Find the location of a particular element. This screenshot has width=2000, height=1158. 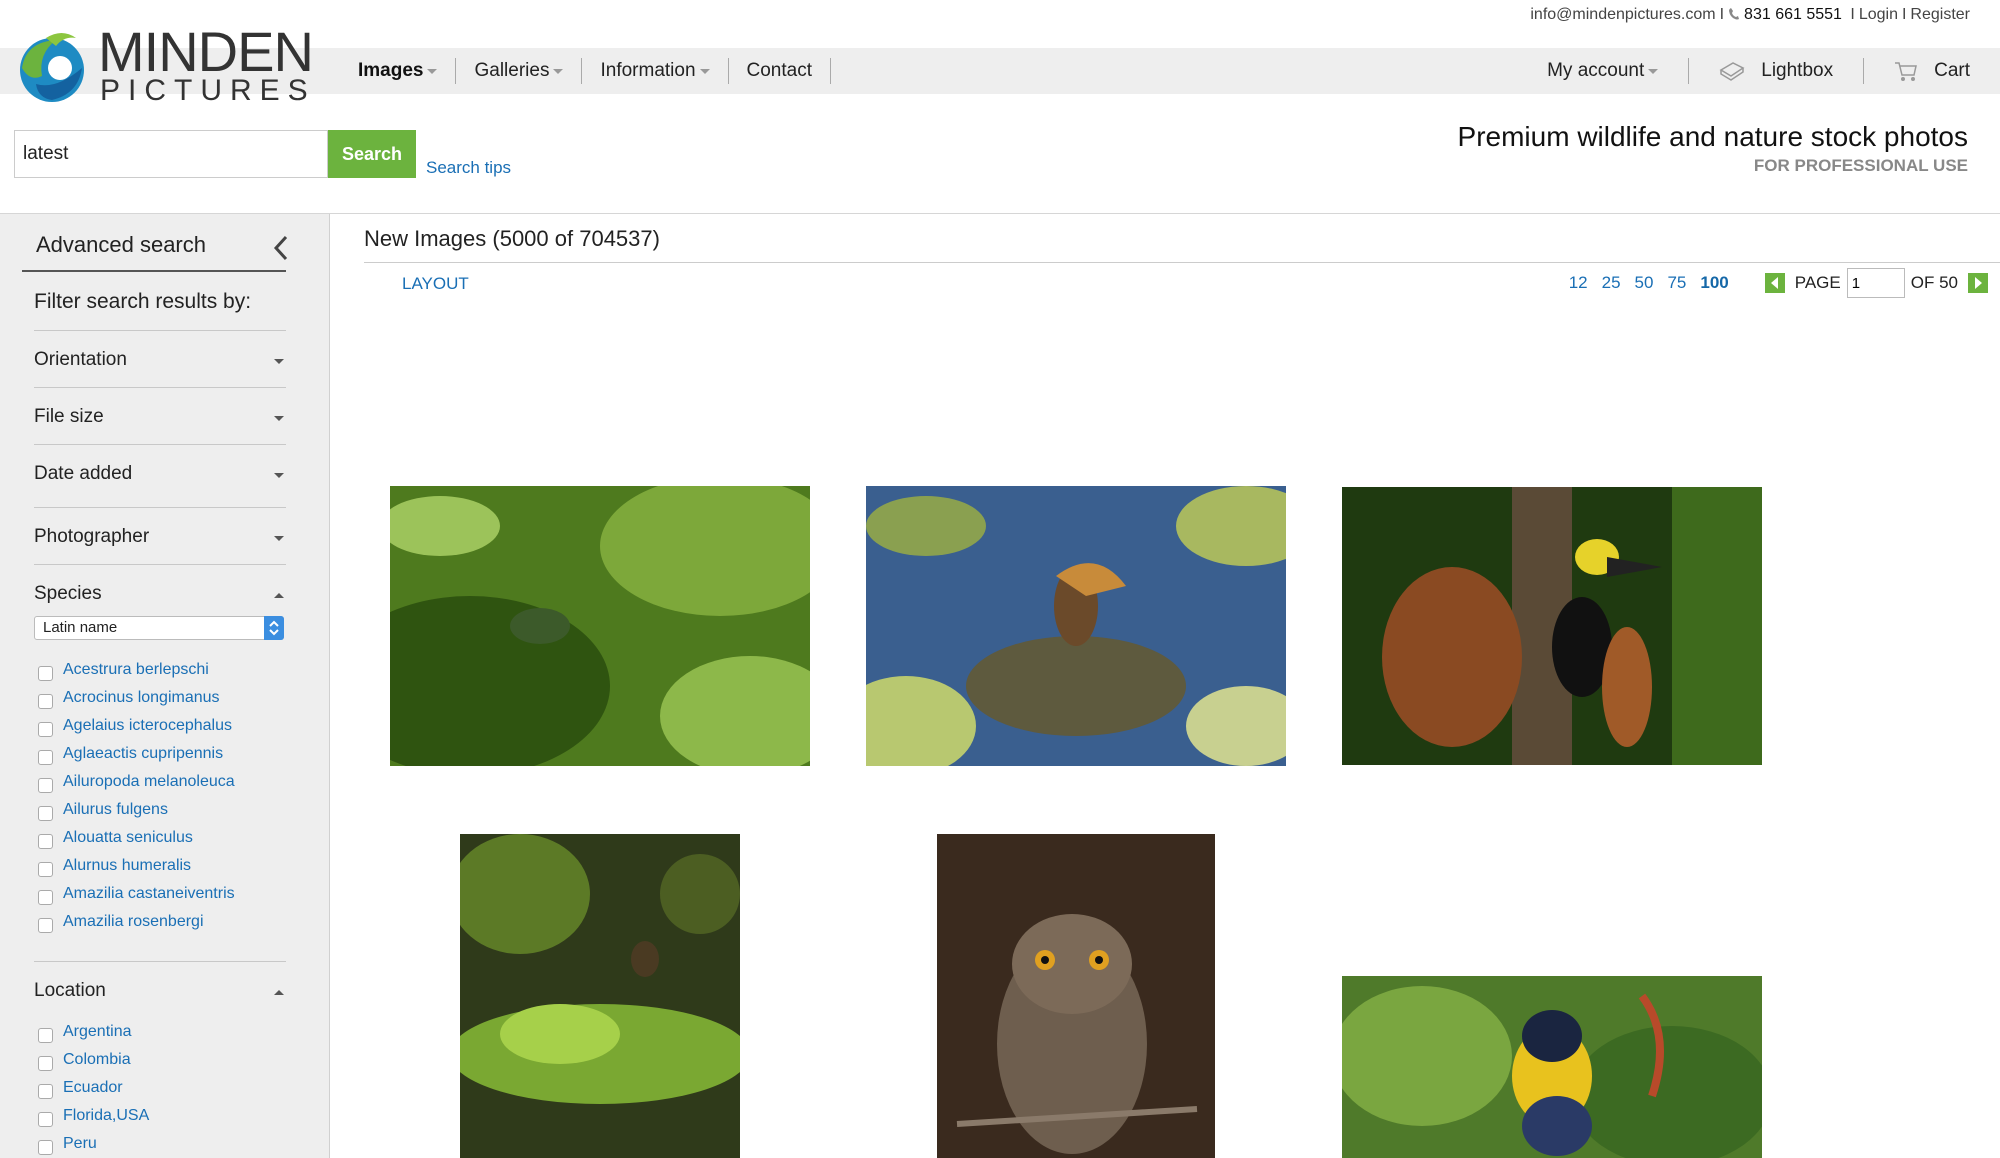

species-link: Amazilia castaneiventris is located at coordinates (149, 894).